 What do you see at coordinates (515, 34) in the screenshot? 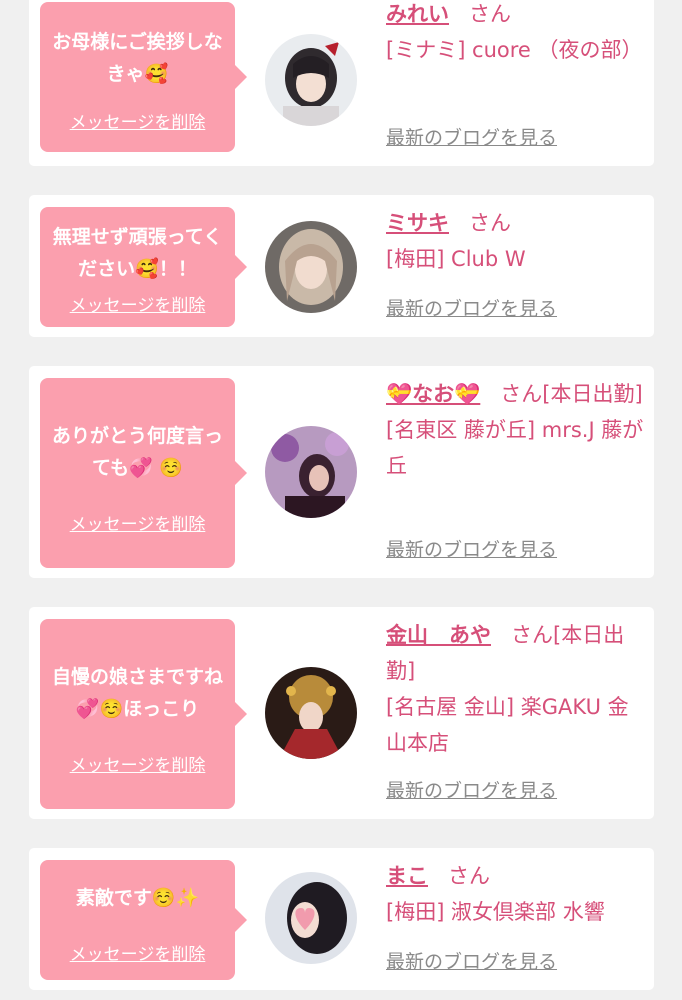
I see `girl-info: みれい さん [ミナミ] cuore （夜の部）` at bounding box center [515, 34].